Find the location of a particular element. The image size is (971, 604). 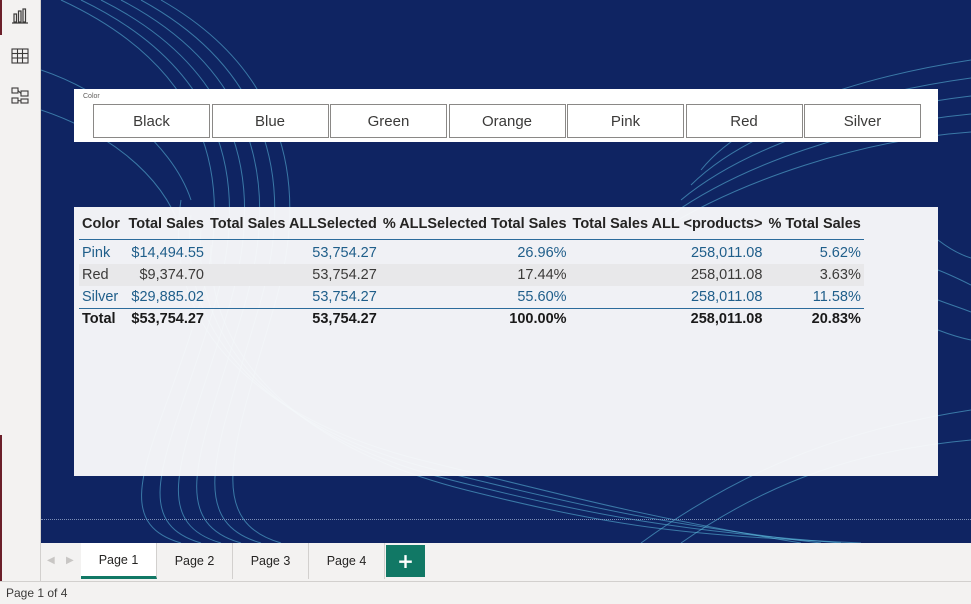

cell-color: Red is located at coordinates (101, 275).